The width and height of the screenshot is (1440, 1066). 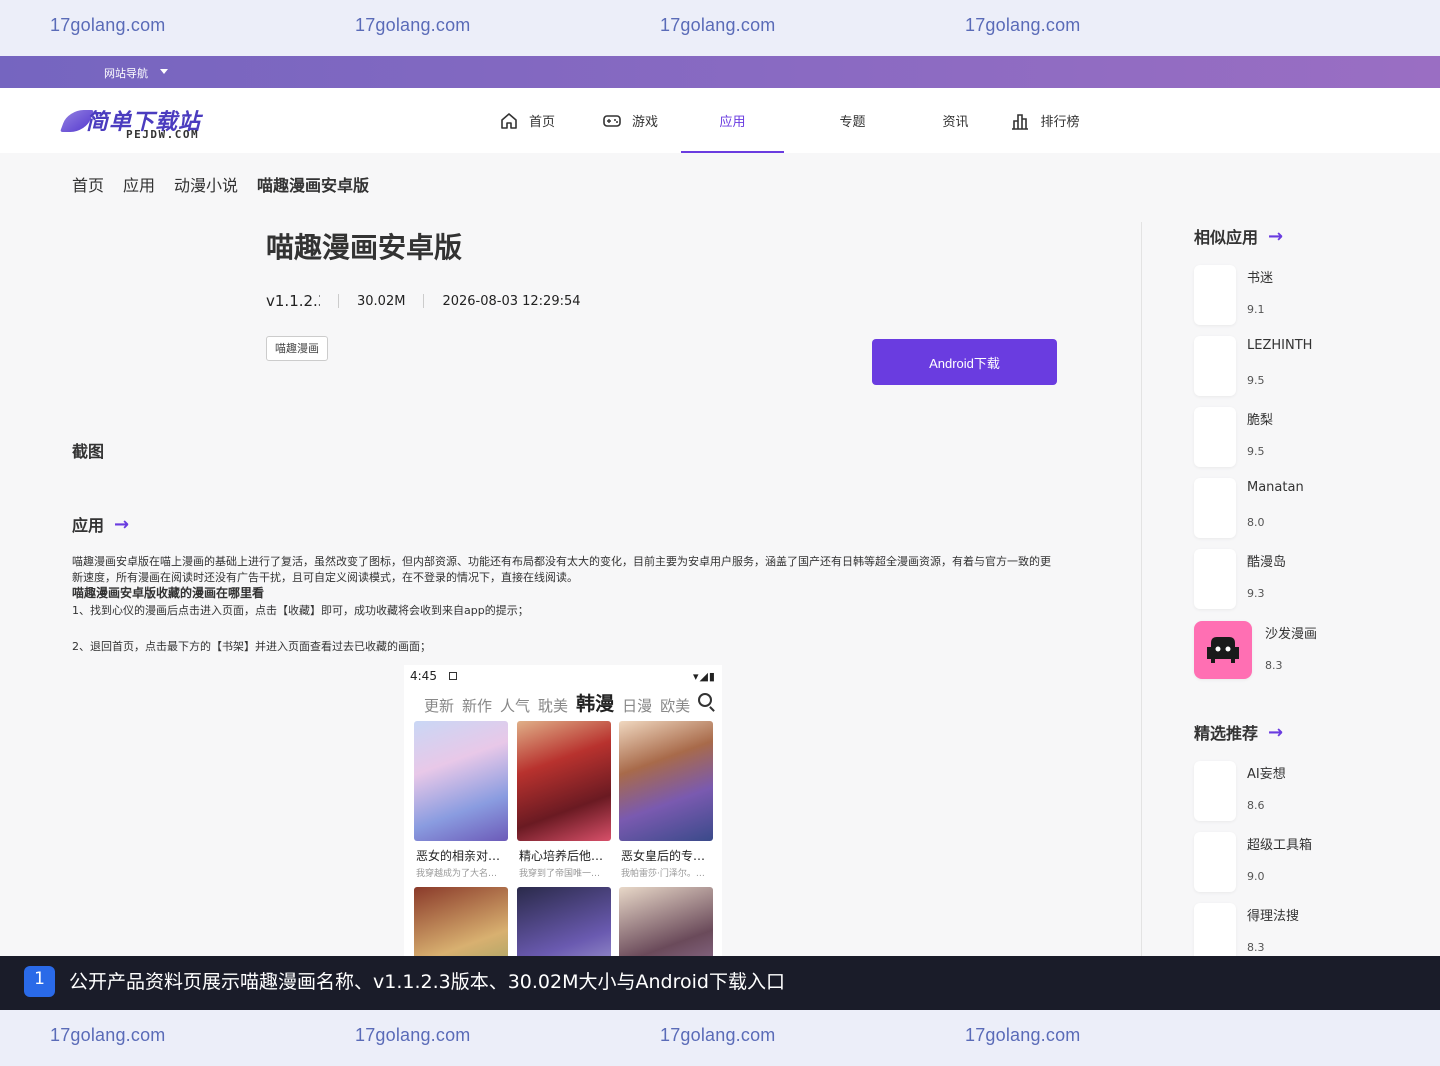 I want to click on nav-item-label: 资讯, so click(x=955, y=122).